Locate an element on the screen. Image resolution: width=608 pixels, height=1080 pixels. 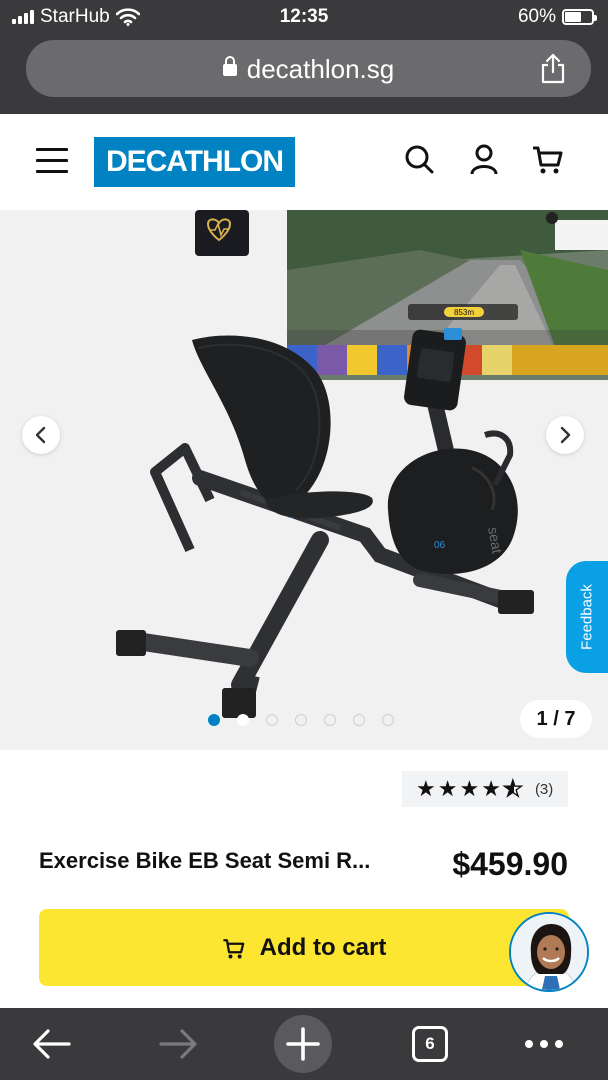
menu-icon is located at coordinates (52, 161).